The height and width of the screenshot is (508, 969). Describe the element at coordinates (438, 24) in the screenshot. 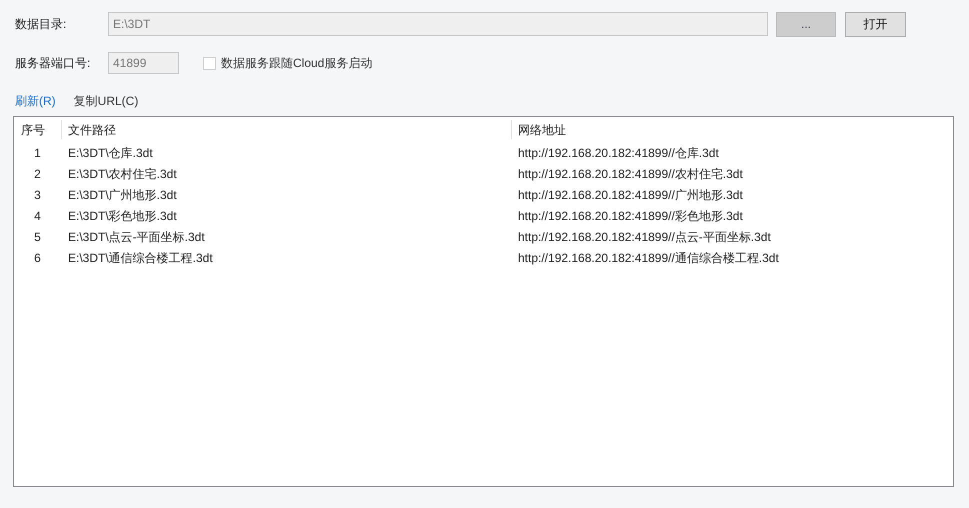

I see `input-field: E:\3DT` at that location.